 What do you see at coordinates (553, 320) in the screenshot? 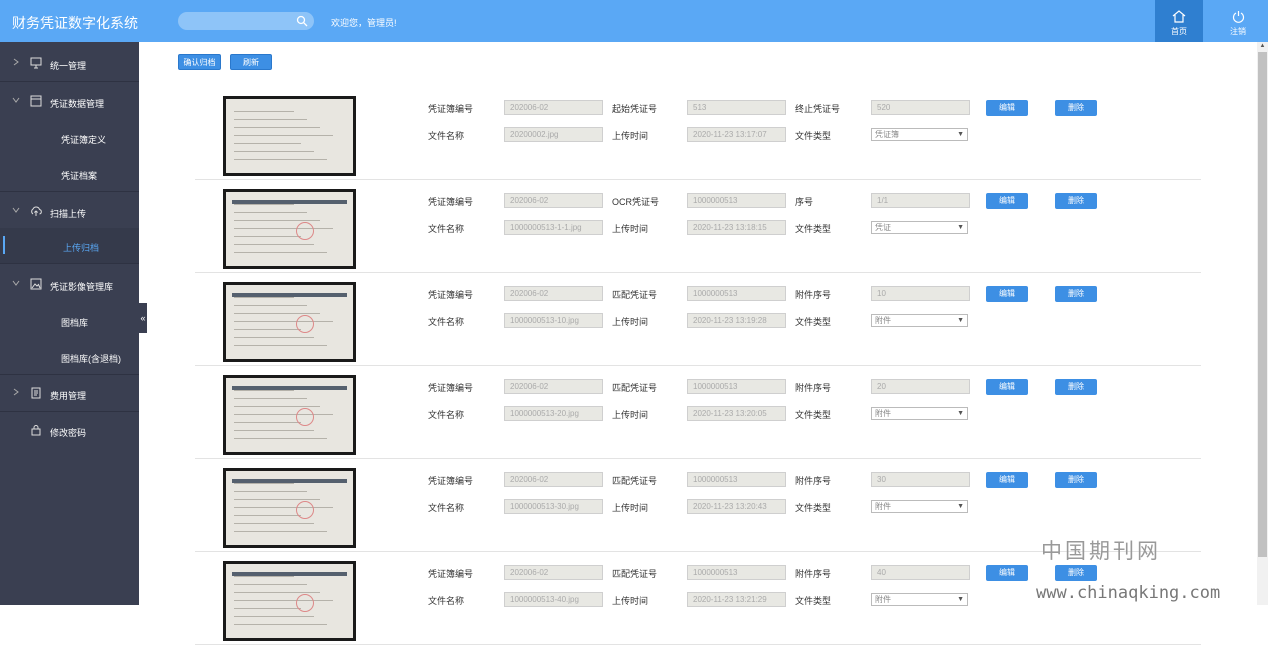
I see `file-name-field: 1000000513-10.jpg` at bounding box center [553, 320].